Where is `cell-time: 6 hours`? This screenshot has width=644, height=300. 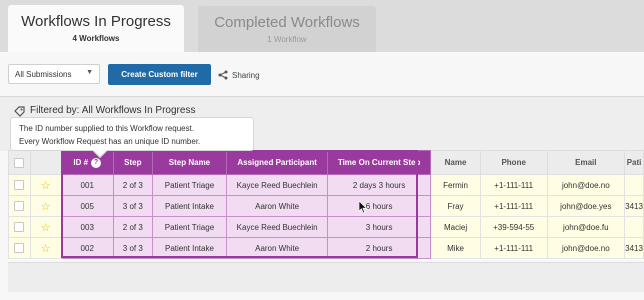 cell-time: 6 hours is located at coordinates (379, 206).